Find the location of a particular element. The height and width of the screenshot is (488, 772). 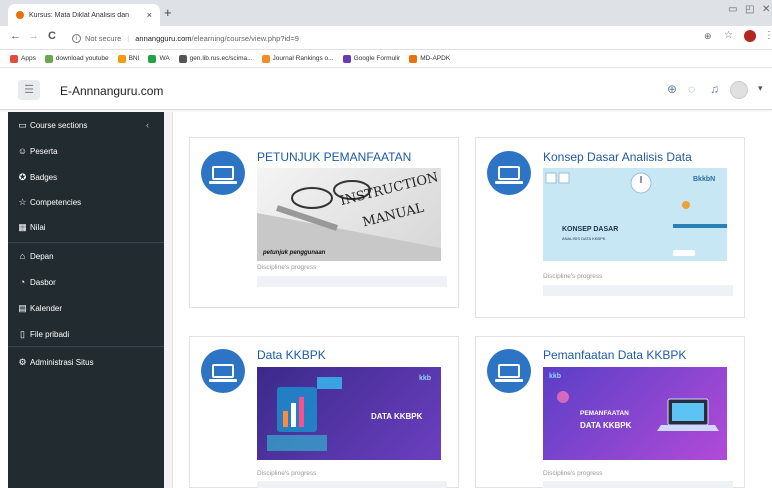

course-title: Konsep Dasar Analisis Data is located at coordinates (617, 157).